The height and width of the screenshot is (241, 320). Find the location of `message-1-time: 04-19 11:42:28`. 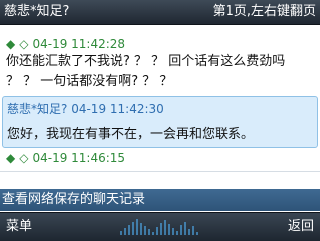

message-1-time: 04-19 11:42:28 is located at coordinates (79, 44).